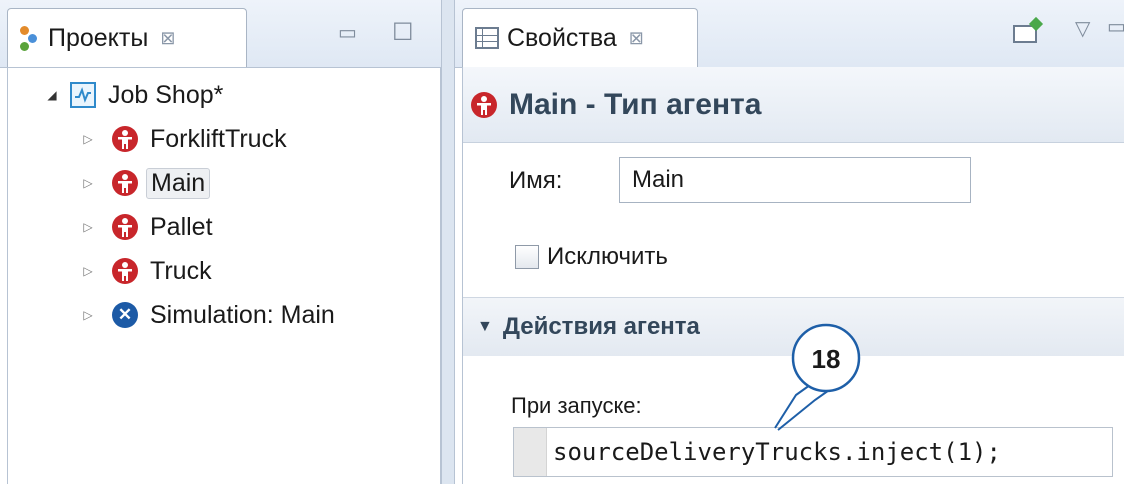  I want to click on on-startup-label: При запуске:, so click(576, 405).